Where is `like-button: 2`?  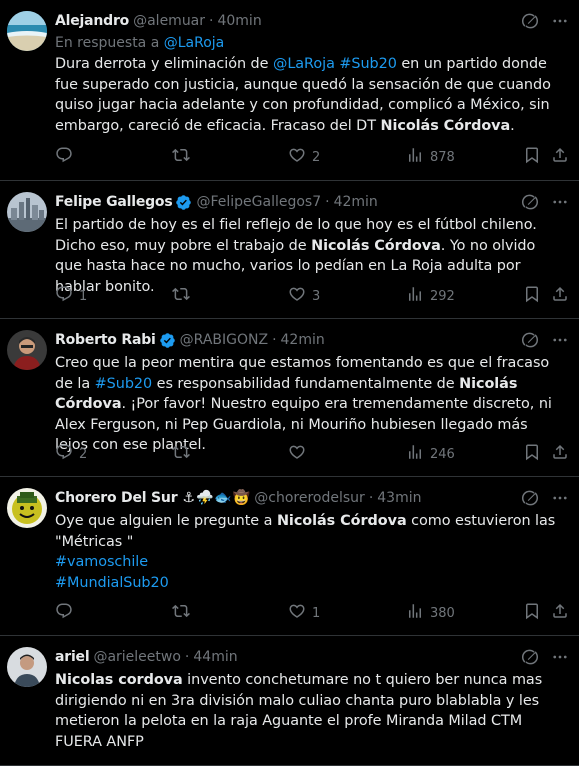
like-button: 2 is located at coordinates (304, 157).